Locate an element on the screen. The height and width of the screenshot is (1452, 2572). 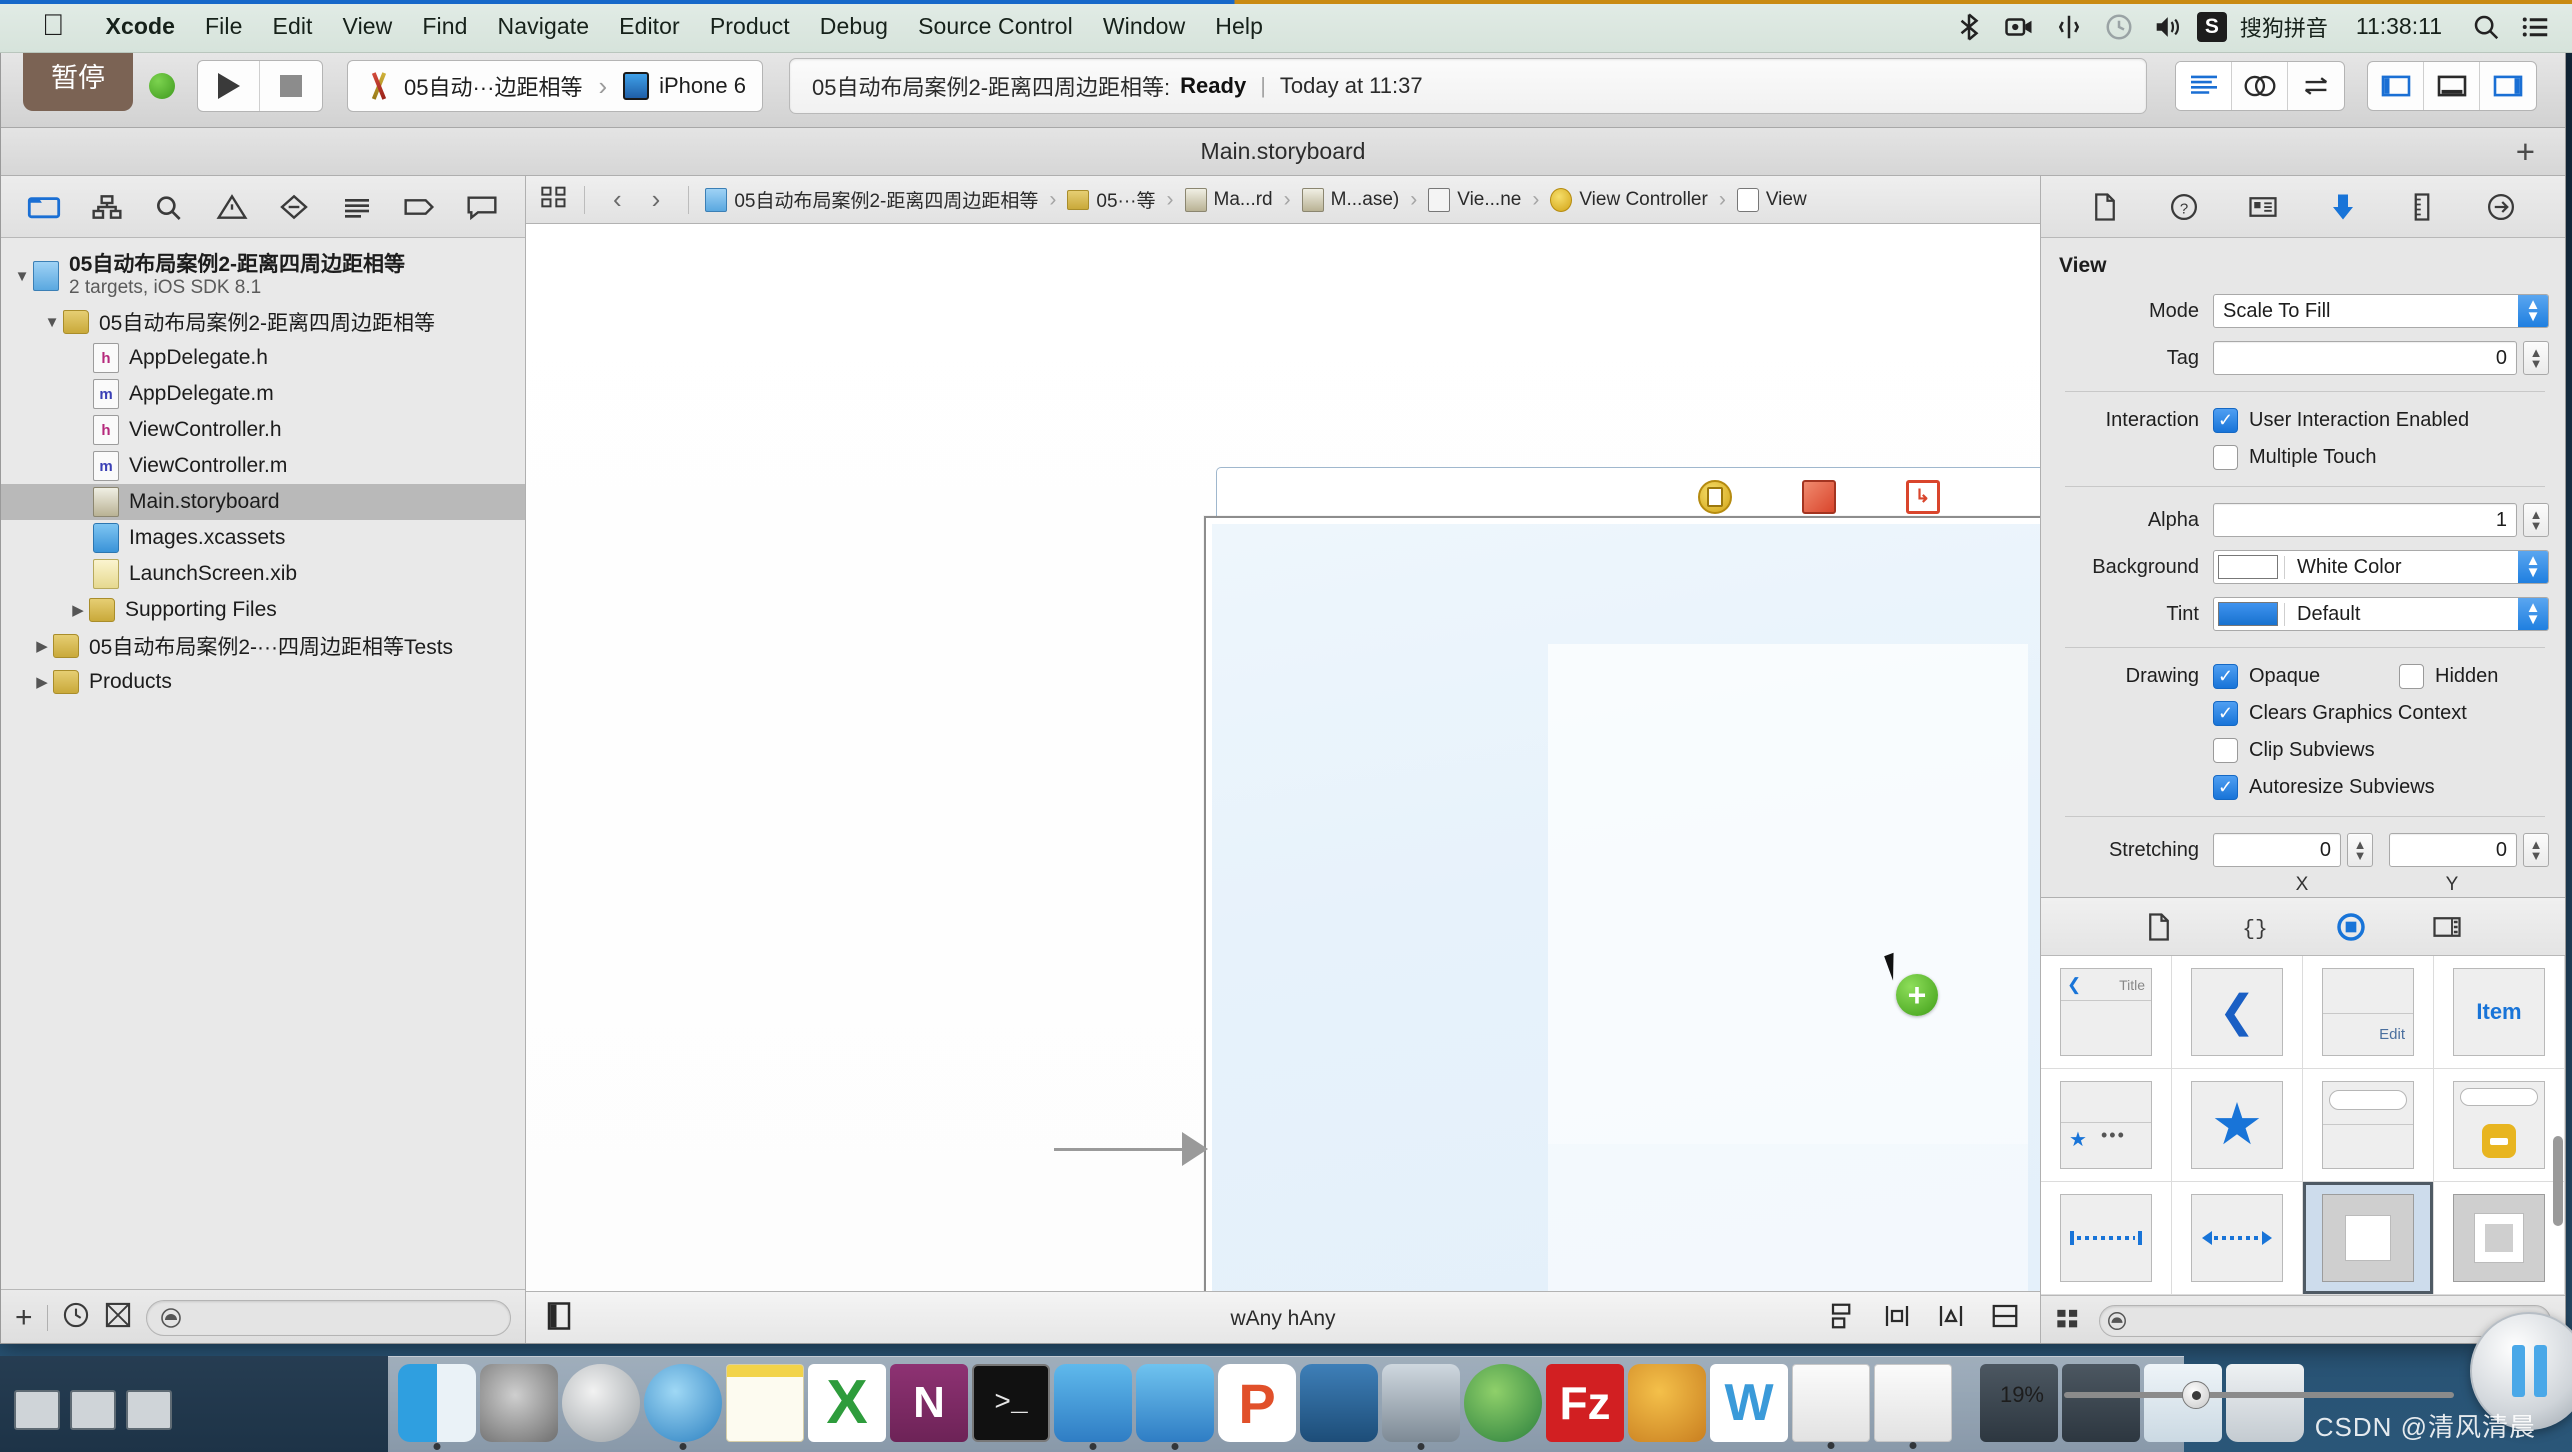
stretching-y-field: 0 is located at coordinates (2453, 850).